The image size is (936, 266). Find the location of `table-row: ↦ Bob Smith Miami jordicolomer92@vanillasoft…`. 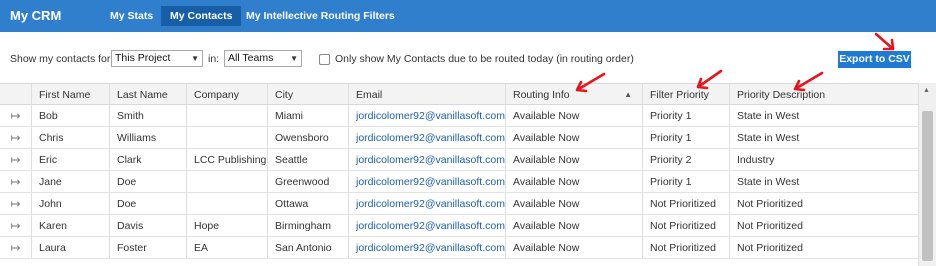

table-row: ↦ Bob Smith Miami jordicolomer92@vanillasoft… is located at coordinates (459, 116).